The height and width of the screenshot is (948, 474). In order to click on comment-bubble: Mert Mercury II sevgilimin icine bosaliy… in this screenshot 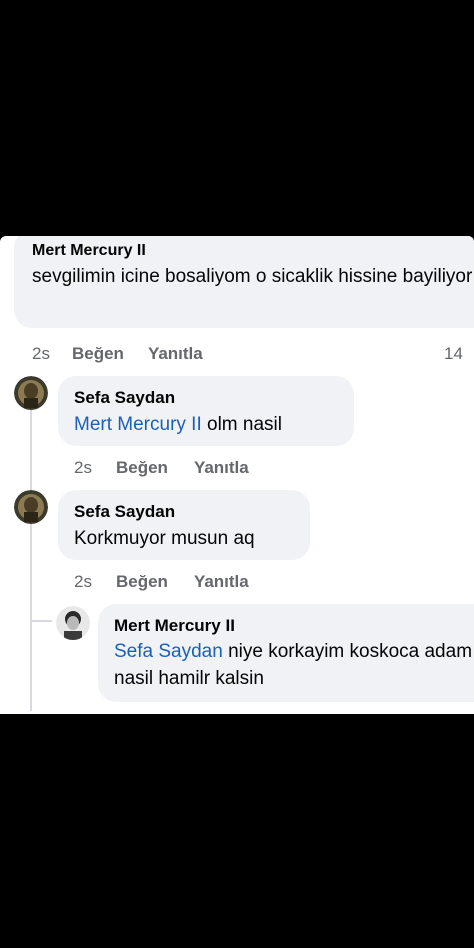, I will do `click(244, 282)`.